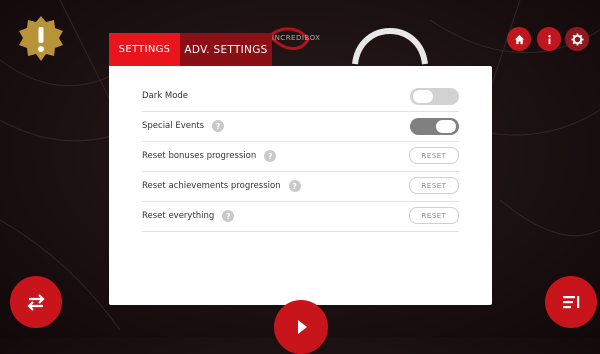 The width and height of the screenshot is (600, 354). What do you see at coordinates (434, 96) in the screenshot?
I see `dark-mode-toggle` at bounding box center [434, 96].